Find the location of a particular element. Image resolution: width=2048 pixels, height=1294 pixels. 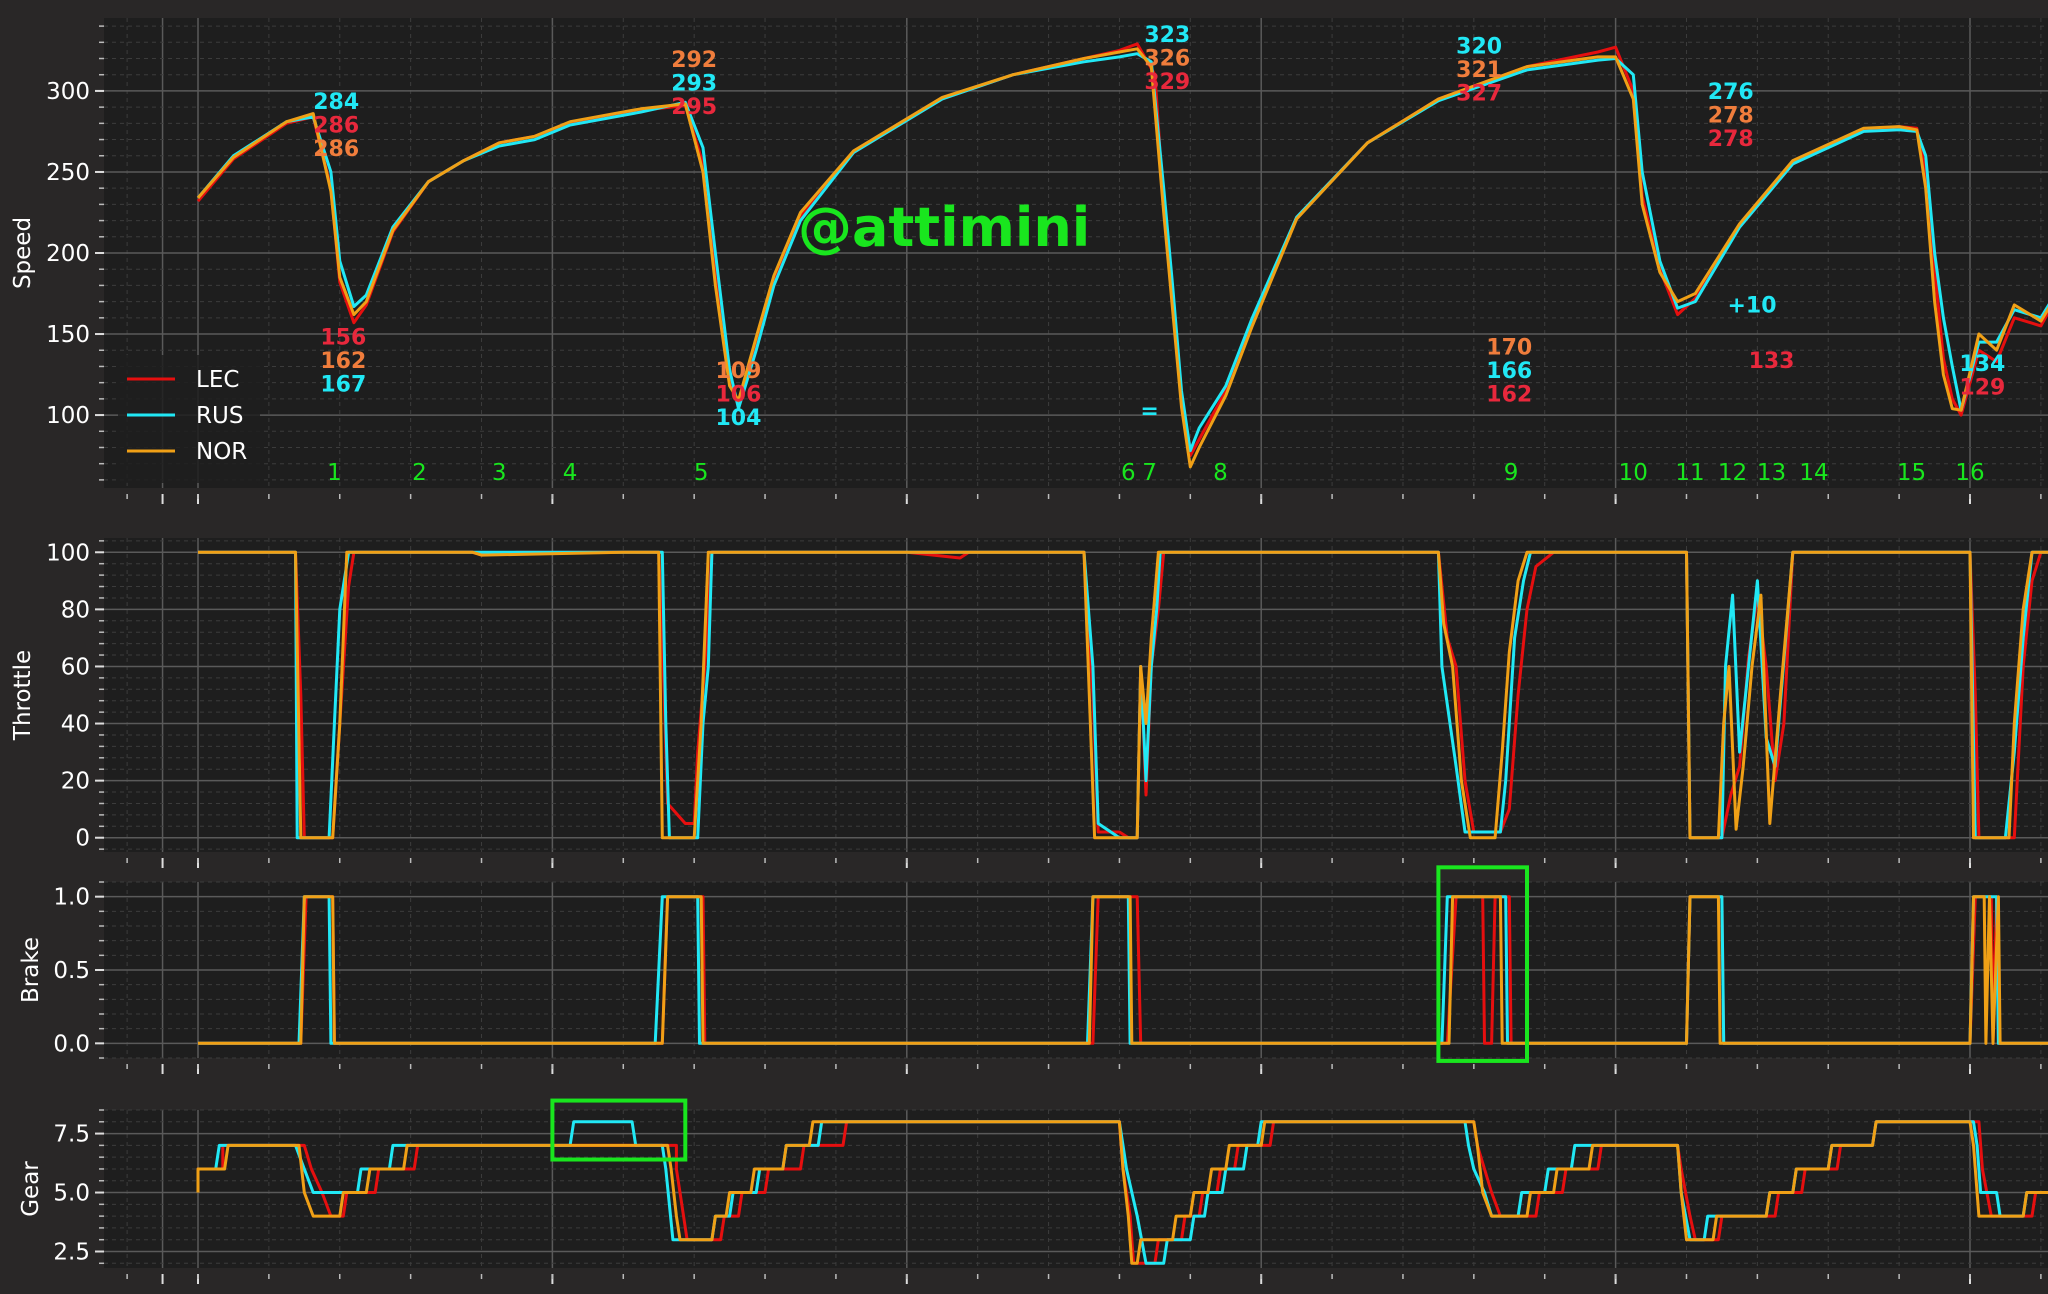

legend: LEC RUS NOR is located at coordinates (189, 419).